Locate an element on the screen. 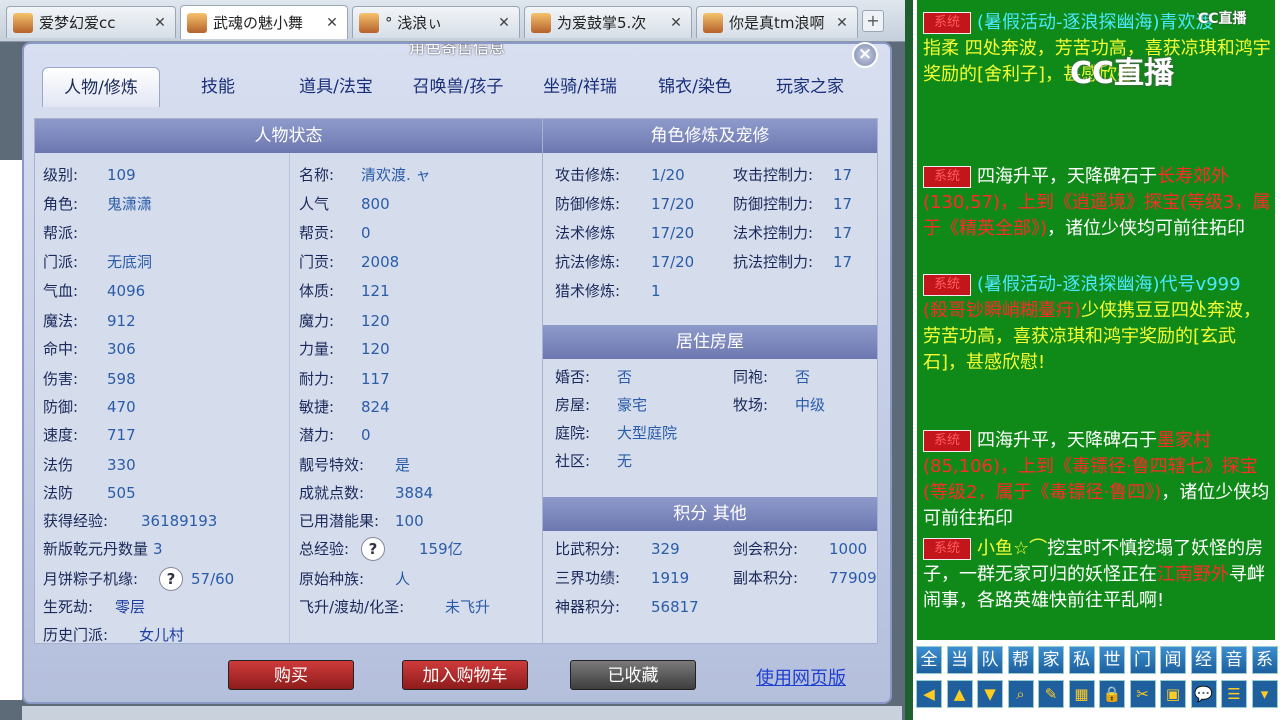  stat-value: 505 is located at coordinates (121, 493).